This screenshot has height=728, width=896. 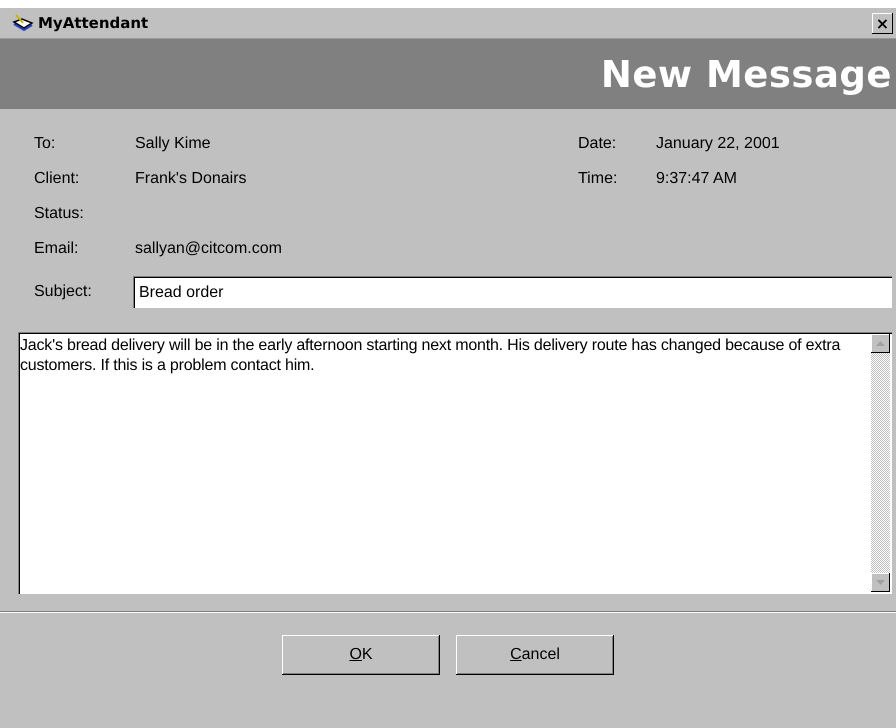 I want to click on field-label: Time:, so click(x=598, y=179).